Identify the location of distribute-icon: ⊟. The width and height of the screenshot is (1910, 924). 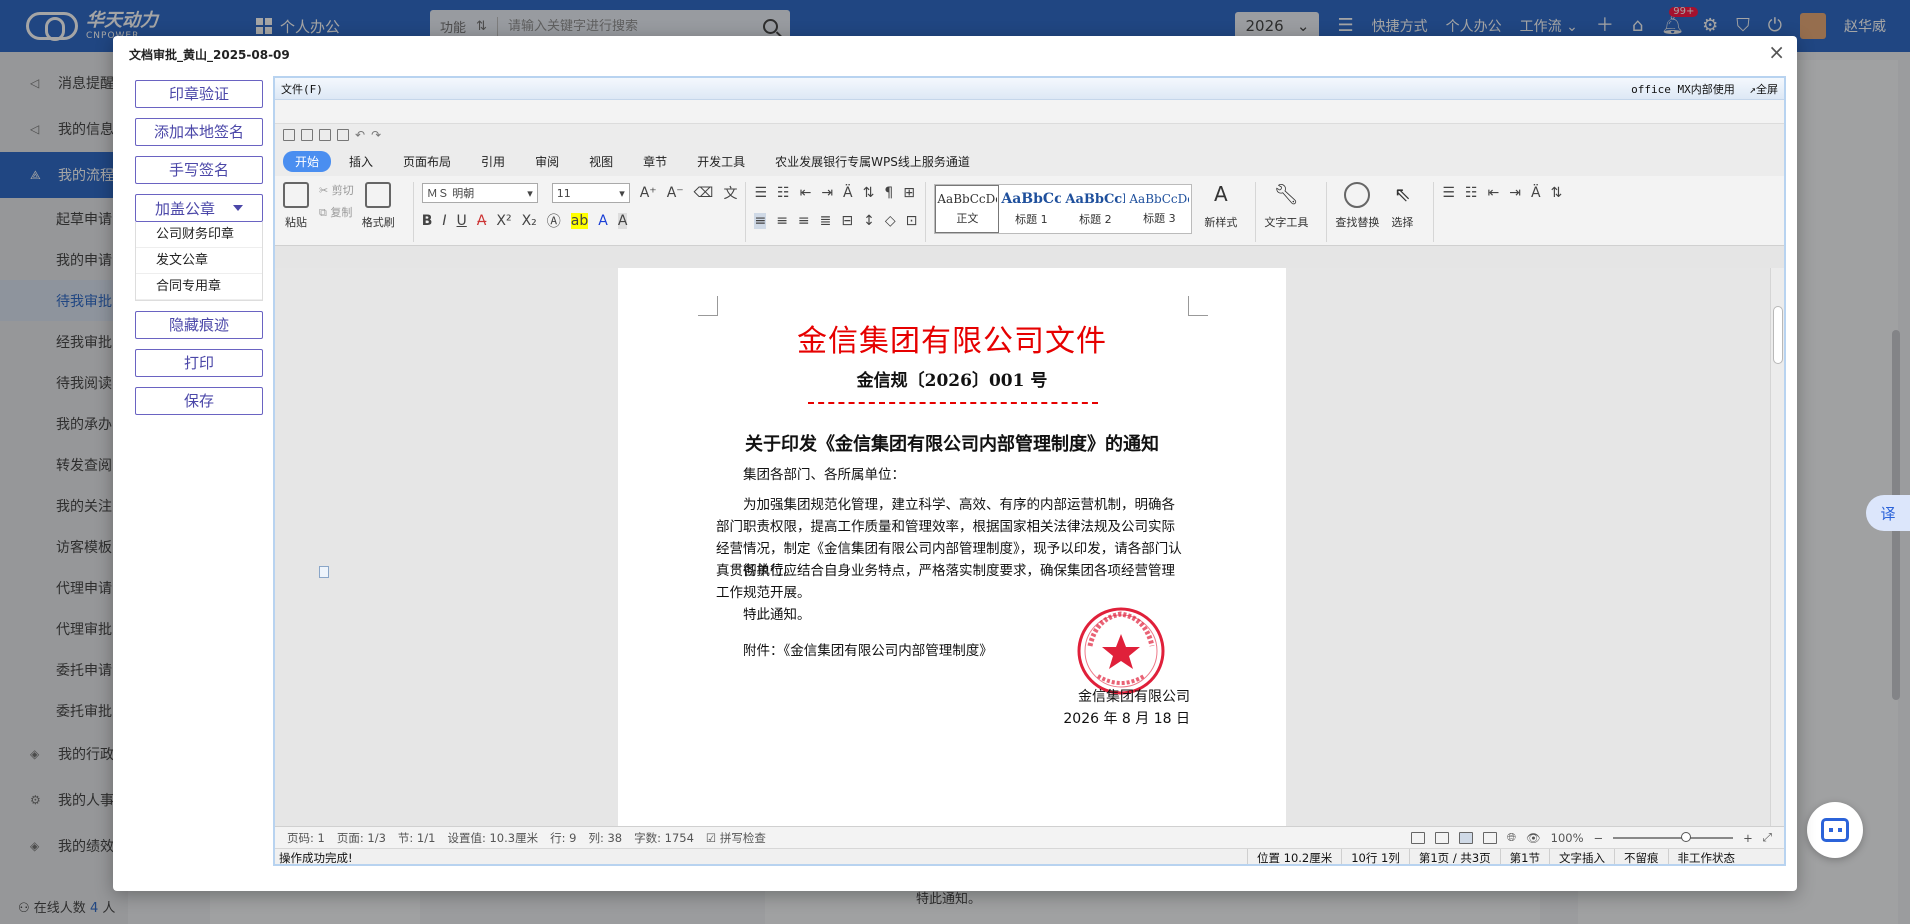
(847, 221).